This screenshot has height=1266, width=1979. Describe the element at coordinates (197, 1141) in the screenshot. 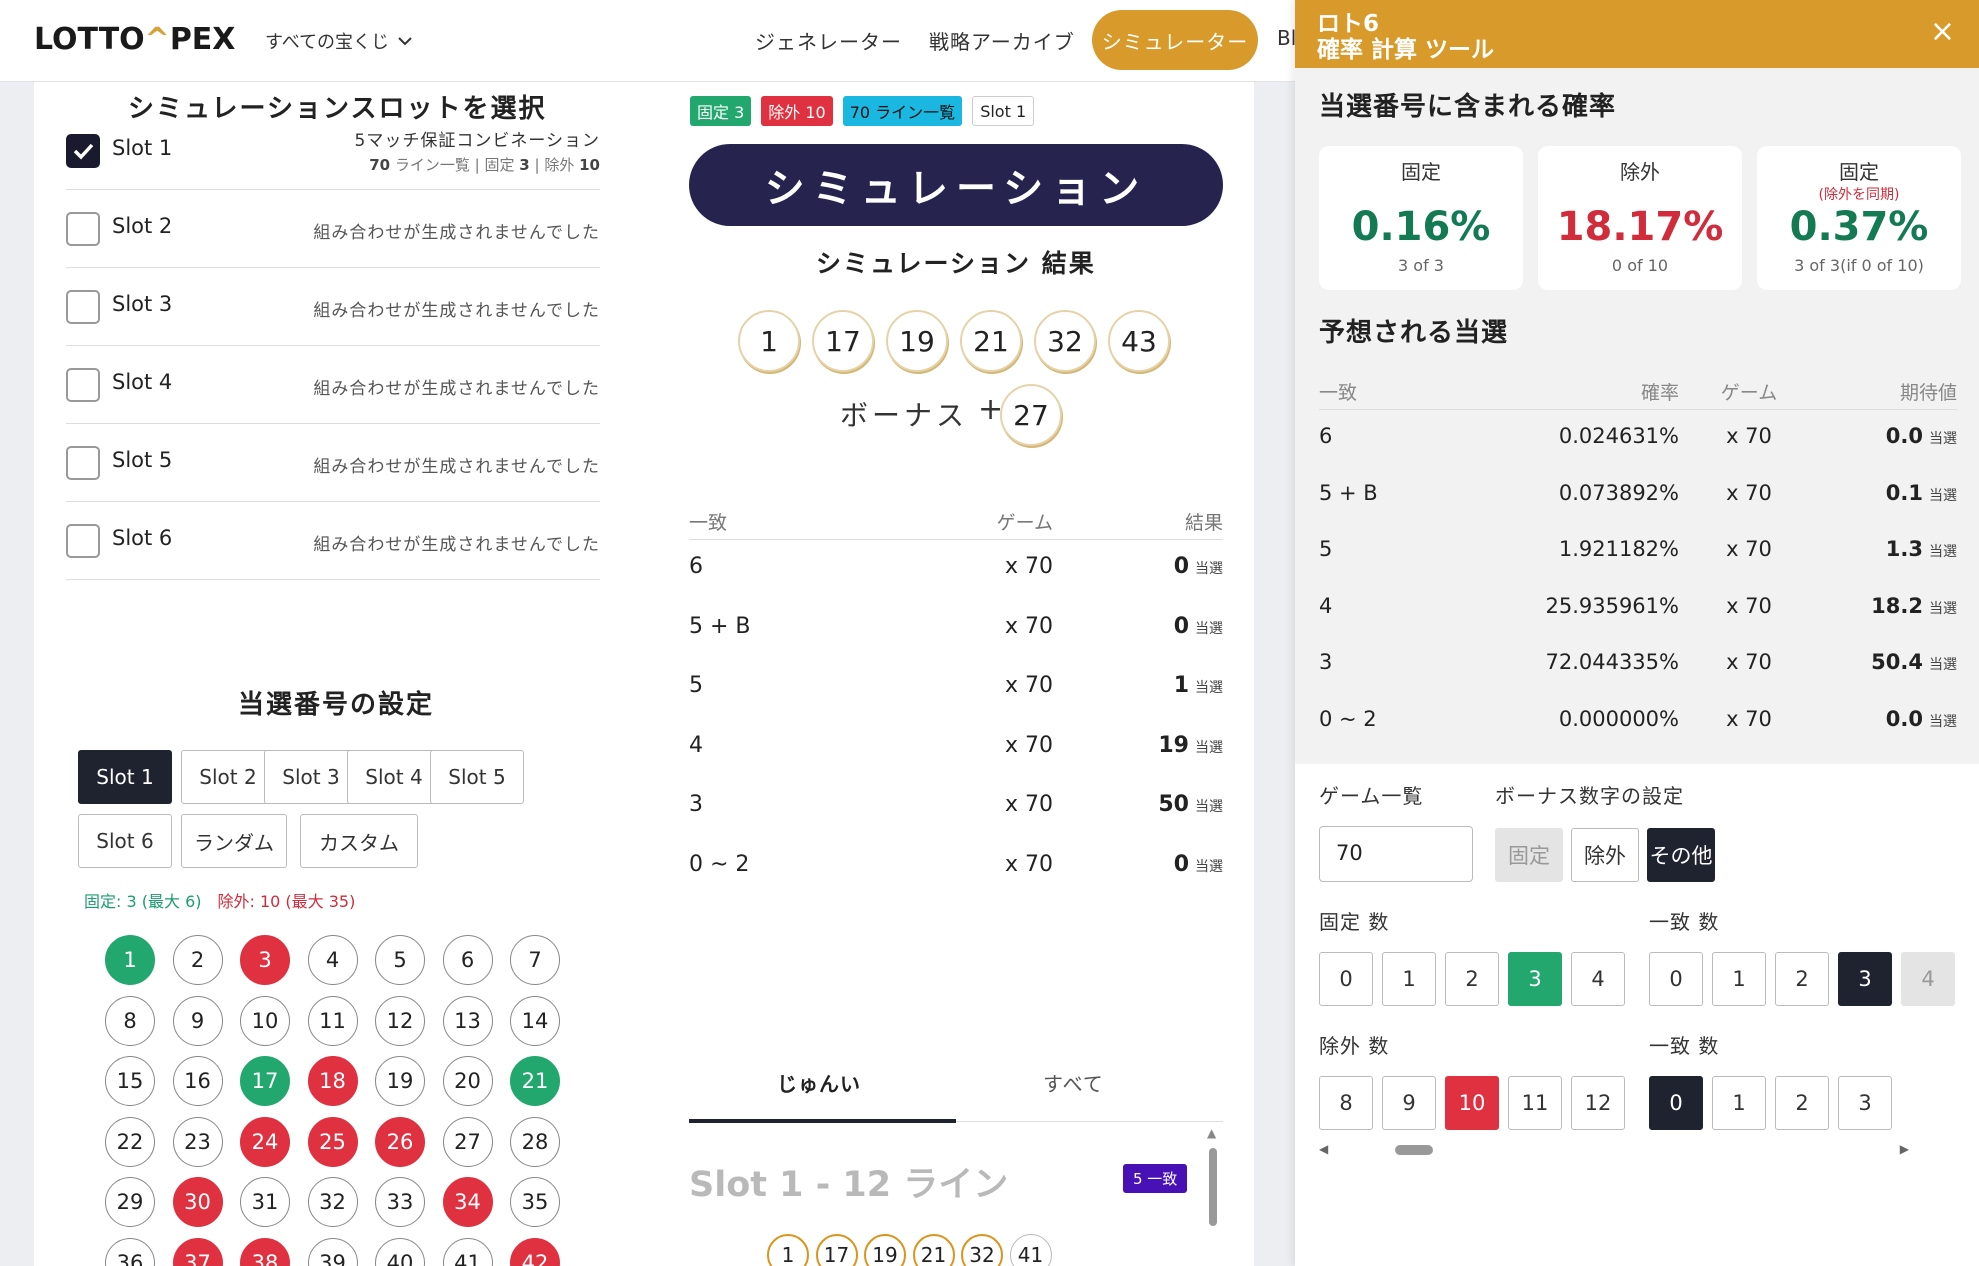

I see `number-ball: 23` at that location.